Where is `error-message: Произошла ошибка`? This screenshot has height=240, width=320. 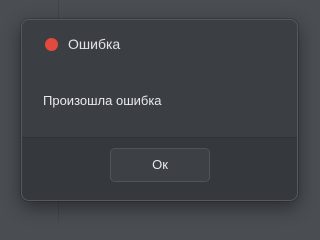 error-message: Произошла ошибка is located at coordinates (102, 100).